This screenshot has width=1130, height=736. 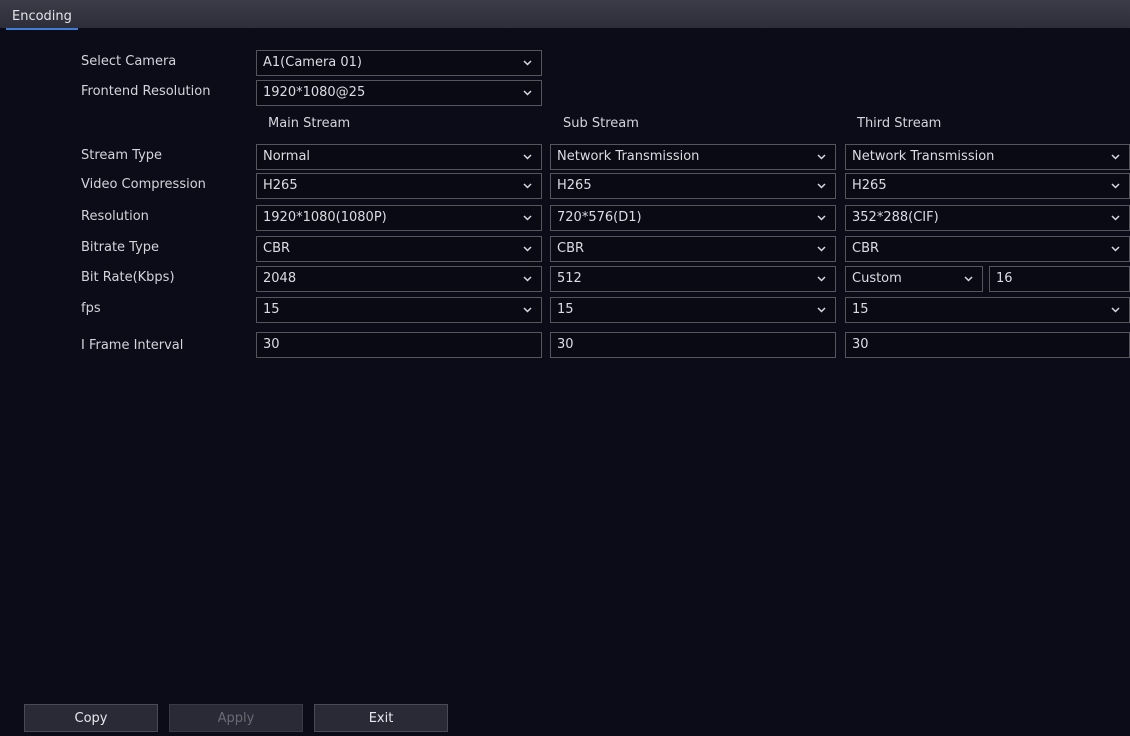 I want to click on sub-resolution-dropdown: 720*576(D1), so click(x=693, y=218).